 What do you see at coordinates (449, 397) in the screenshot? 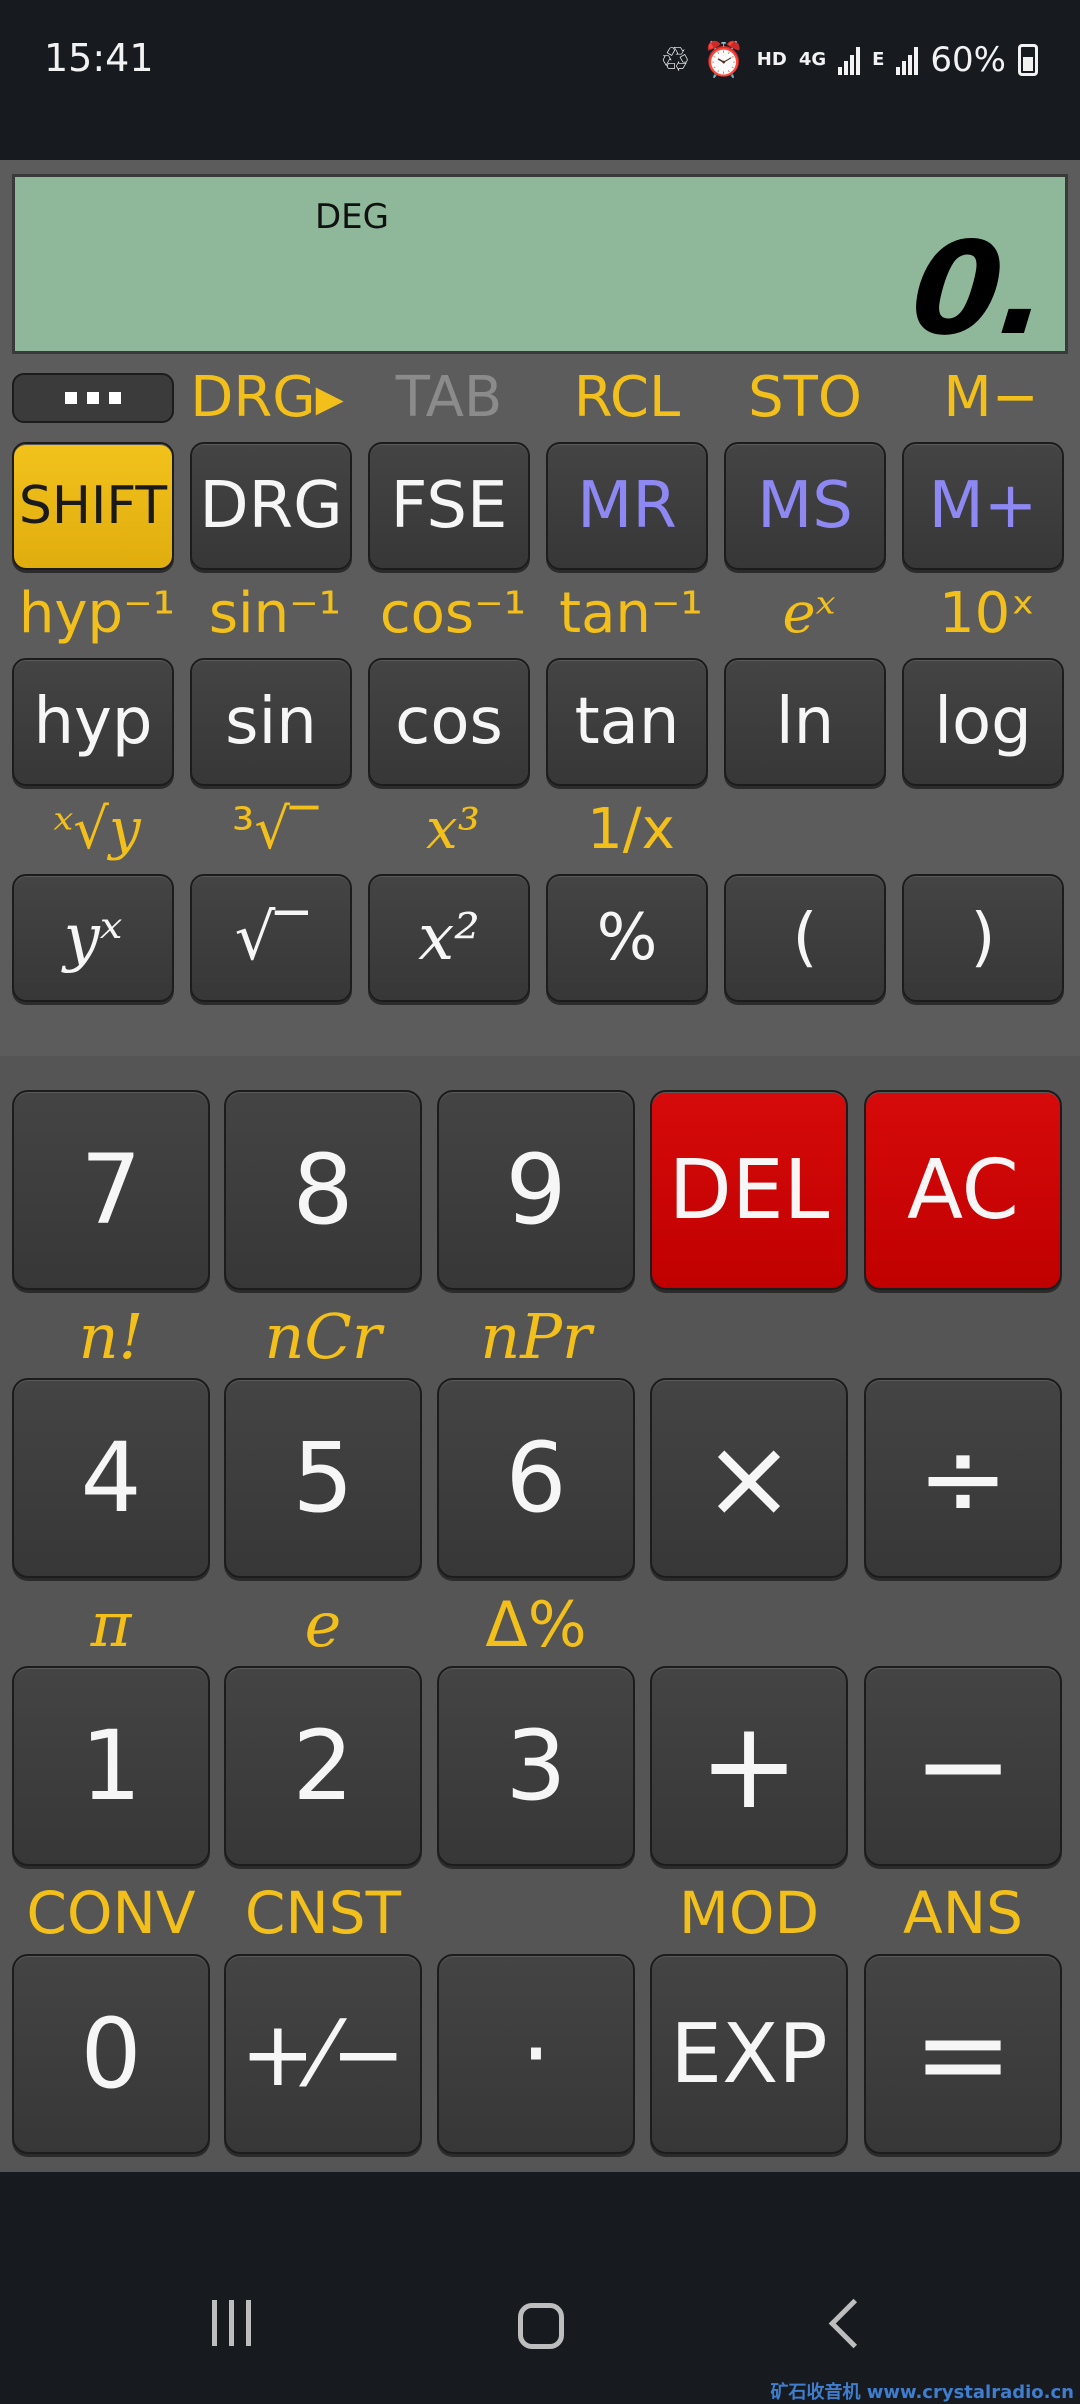
I see `label-tab: TAB` at bounding box center [449, 397].